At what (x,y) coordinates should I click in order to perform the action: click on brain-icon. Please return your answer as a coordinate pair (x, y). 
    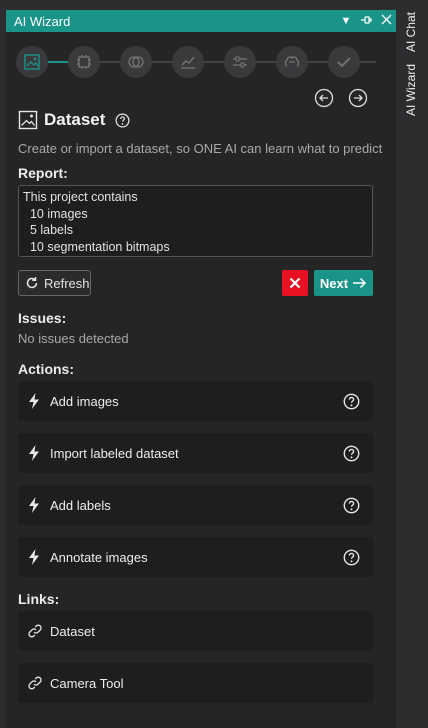
    Looking at the image, I should click on (292, 61).